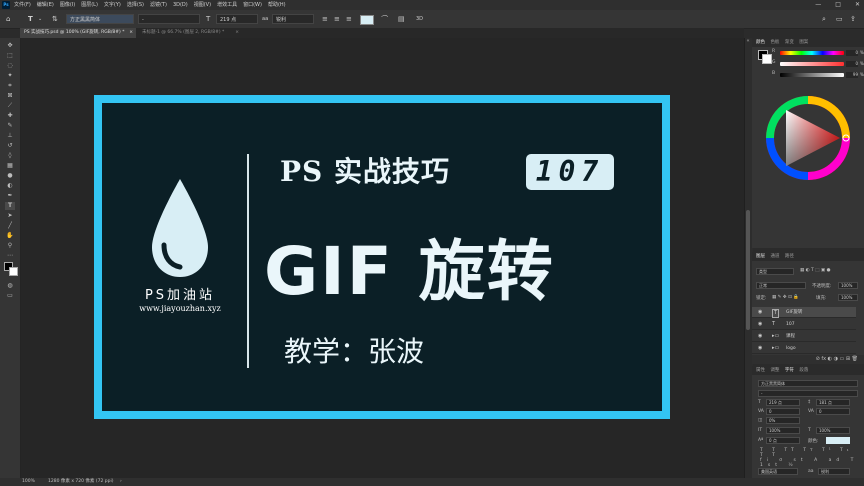 The image size is (864, 486). I want to click on type-tool-icon: T, so click(10, 206).